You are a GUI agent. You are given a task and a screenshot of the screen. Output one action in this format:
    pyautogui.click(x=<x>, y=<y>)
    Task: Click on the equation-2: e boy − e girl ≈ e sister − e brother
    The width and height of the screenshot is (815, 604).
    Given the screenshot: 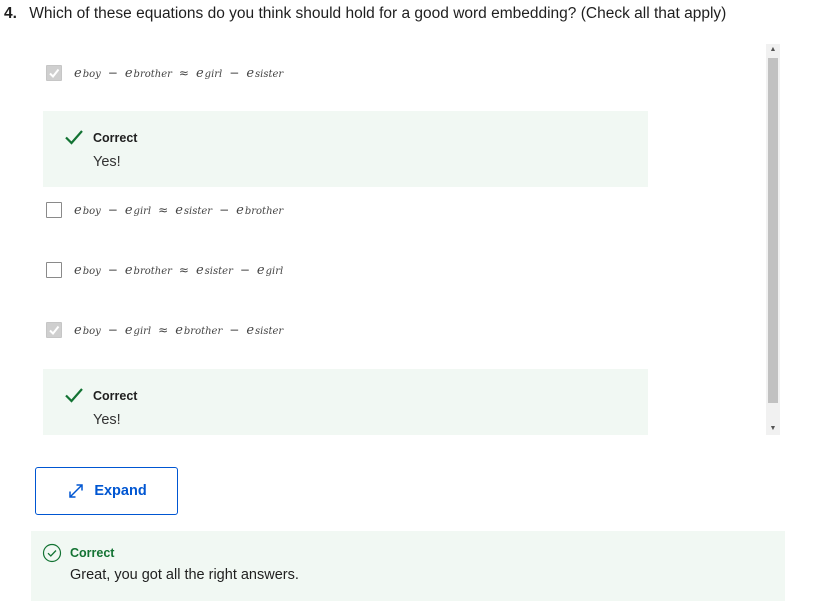 What is the action you would take?
    pyautogui.click(x=179, y=210)
    